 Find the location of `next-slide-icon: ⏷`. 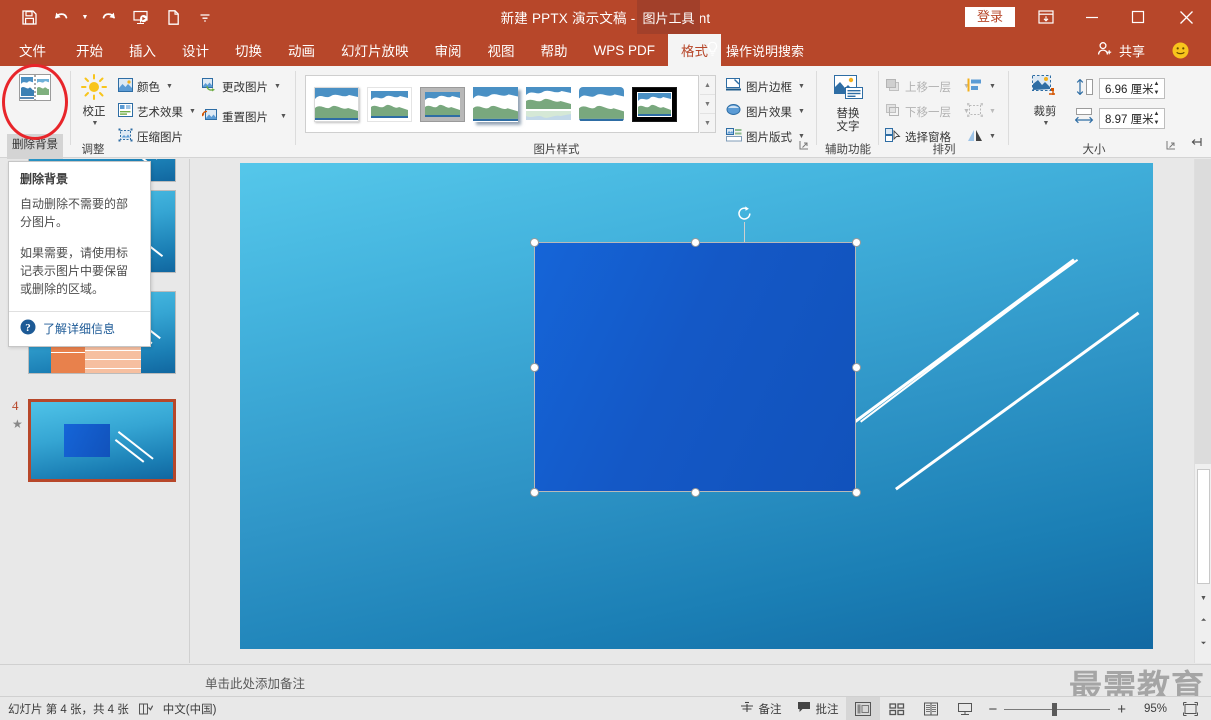

next-slide-icon: ⏷ is located at coordinates (1203, 644).